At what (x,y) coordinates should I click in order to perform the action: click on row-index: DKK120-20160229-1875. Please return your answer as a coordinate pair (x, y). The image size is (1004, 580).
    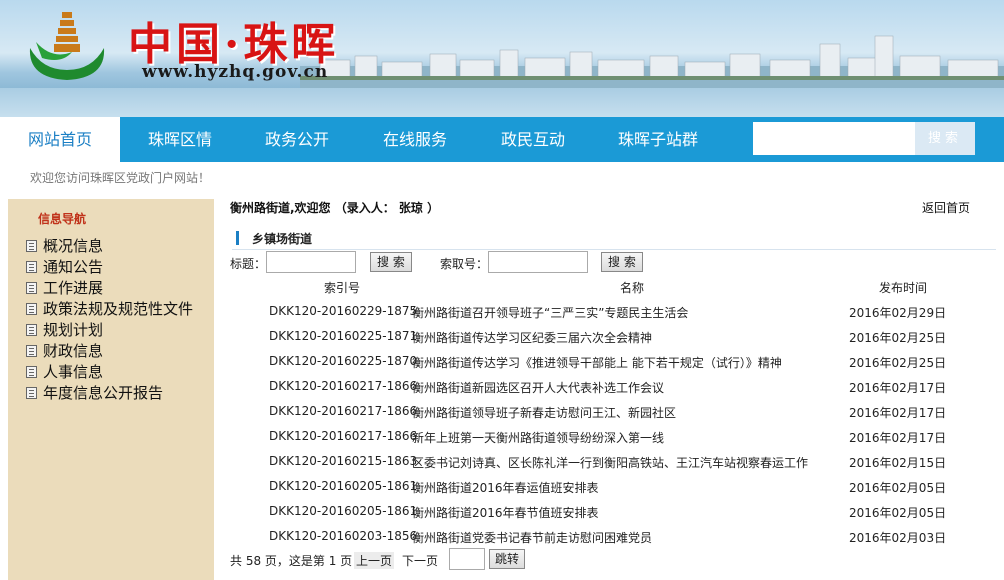
    Looking at the image, I should click on (343, 311).